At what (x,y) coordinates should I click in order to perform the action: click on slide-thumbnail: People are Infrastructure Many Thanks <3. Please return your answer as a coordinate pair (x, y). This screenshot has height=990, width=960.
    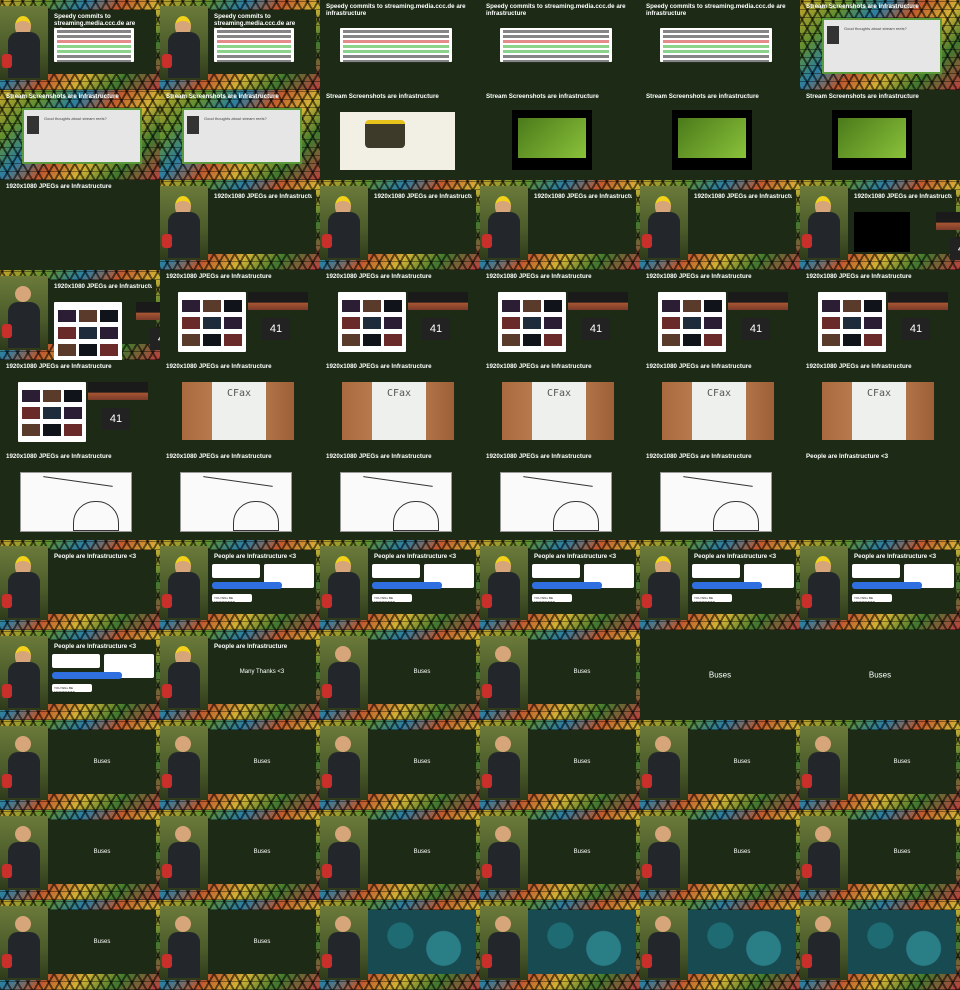
    Looking at the image, I should click on (240, 675).